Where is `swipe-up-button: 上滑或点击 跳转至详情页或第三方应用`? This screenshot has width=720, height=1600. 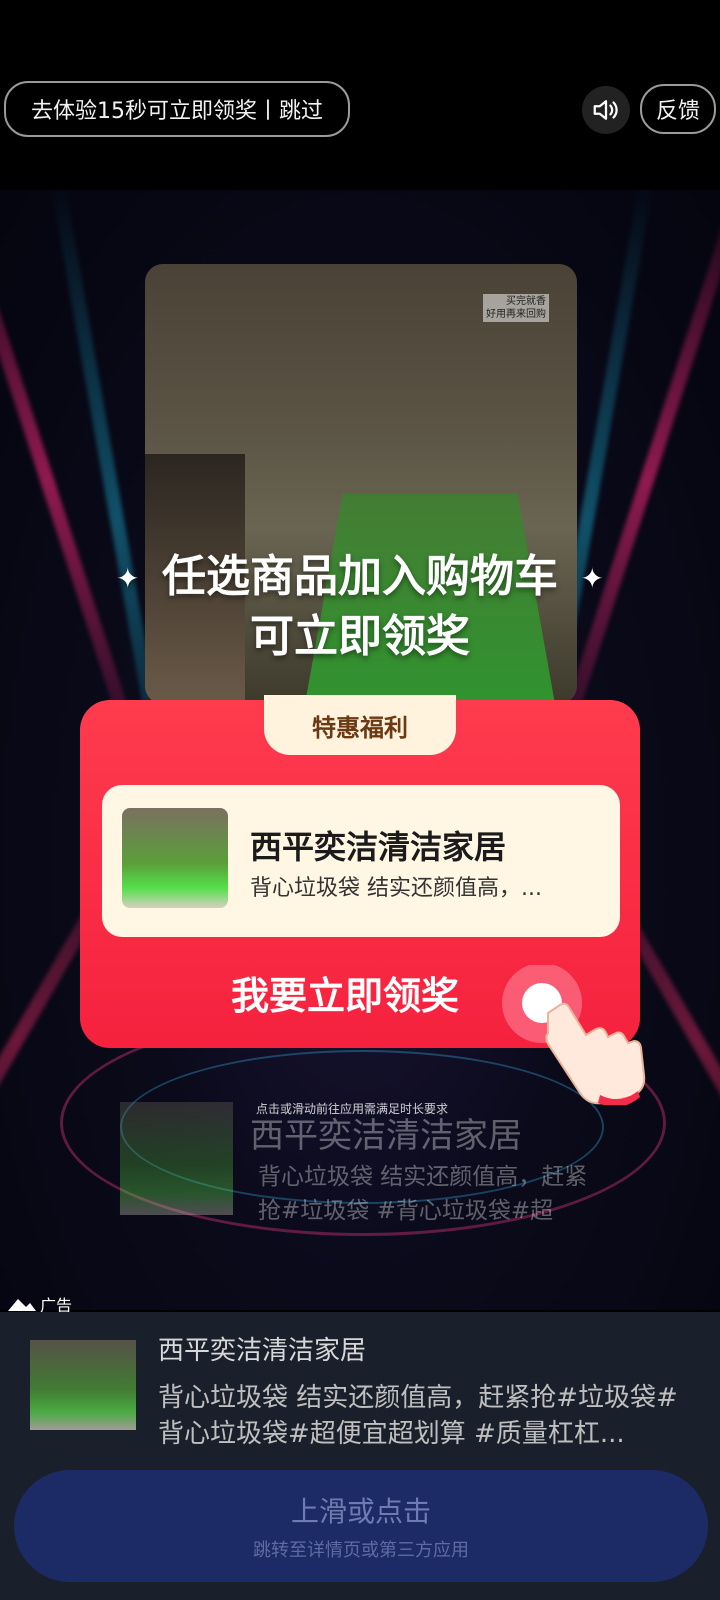 swipe-up-button: 上滑或点击 跳转至详情页或第三方应用 is located at coordinates (361, 1526).